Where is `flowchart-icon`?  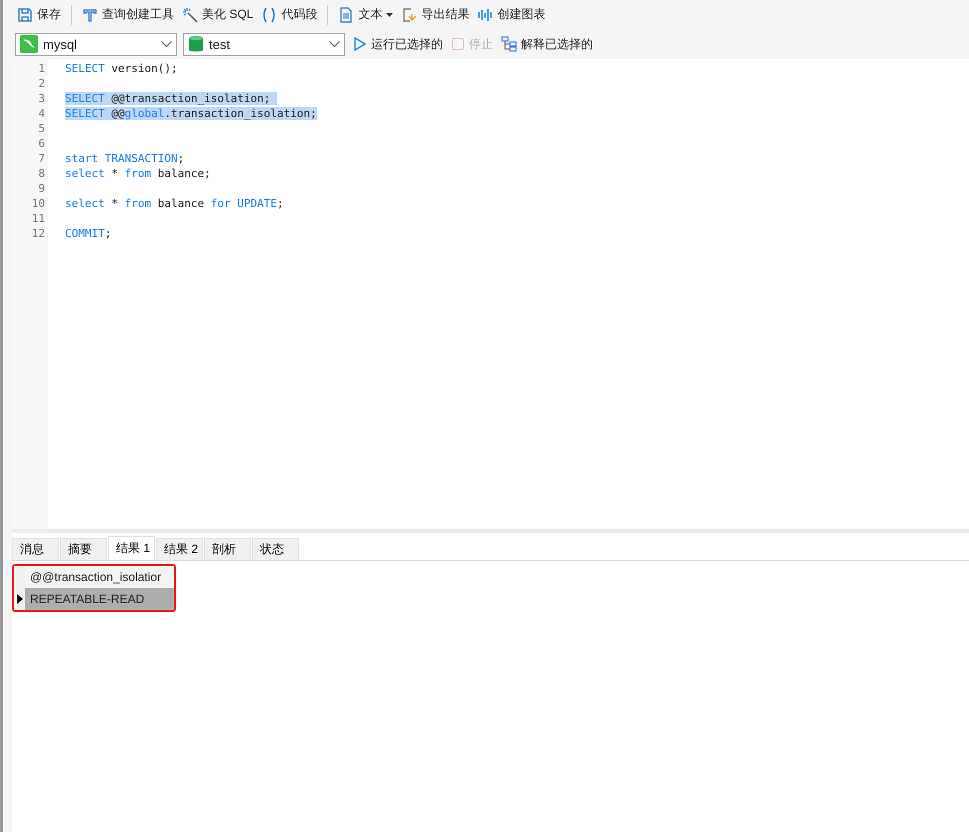 flowchart-icon is located at coordinates (509, 44).